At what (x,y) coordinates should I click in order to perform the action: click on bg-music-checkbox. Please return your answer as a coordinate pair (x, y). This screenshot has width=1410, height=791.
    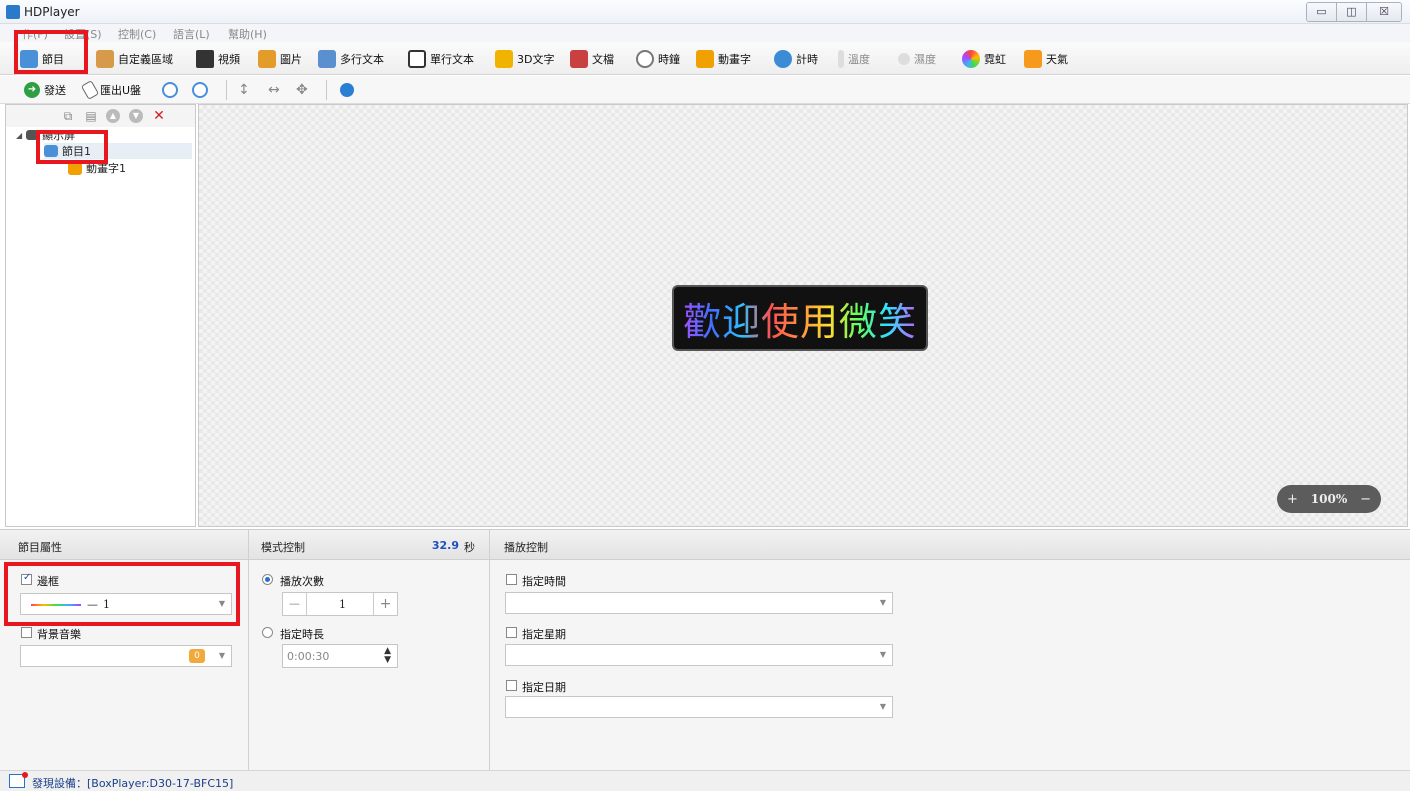
    Looking at the image, I should click on (26, 632).